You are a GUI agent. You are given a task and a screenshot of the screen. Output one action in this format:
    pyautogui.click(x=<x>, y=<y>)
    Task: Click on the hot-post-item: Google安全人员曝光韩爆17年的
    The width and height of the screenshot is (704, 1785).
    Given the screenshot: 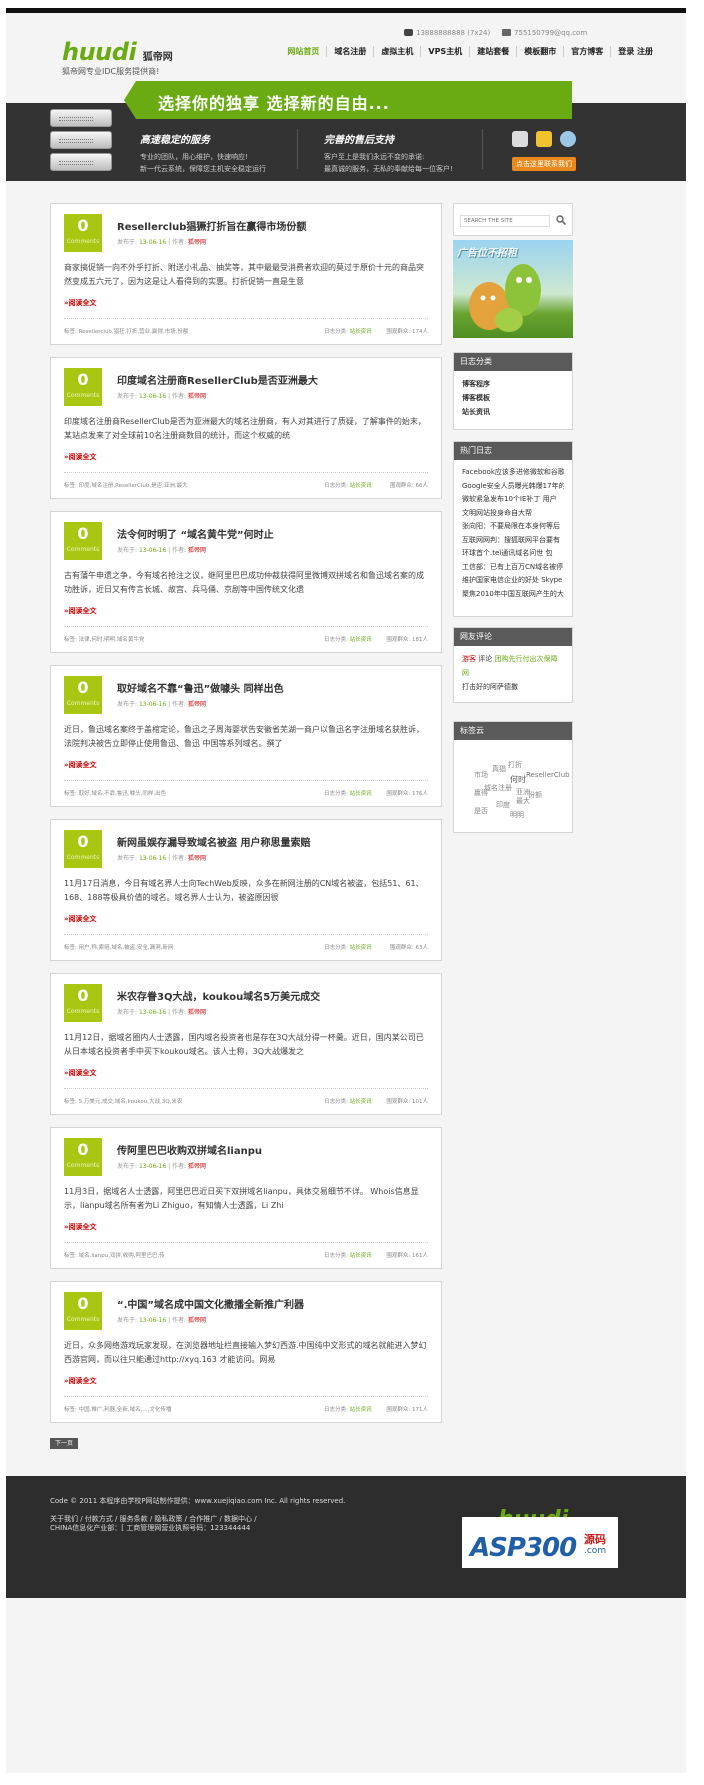 What is the action you would take?
    pyautogui.click(x=513, y=487)
    